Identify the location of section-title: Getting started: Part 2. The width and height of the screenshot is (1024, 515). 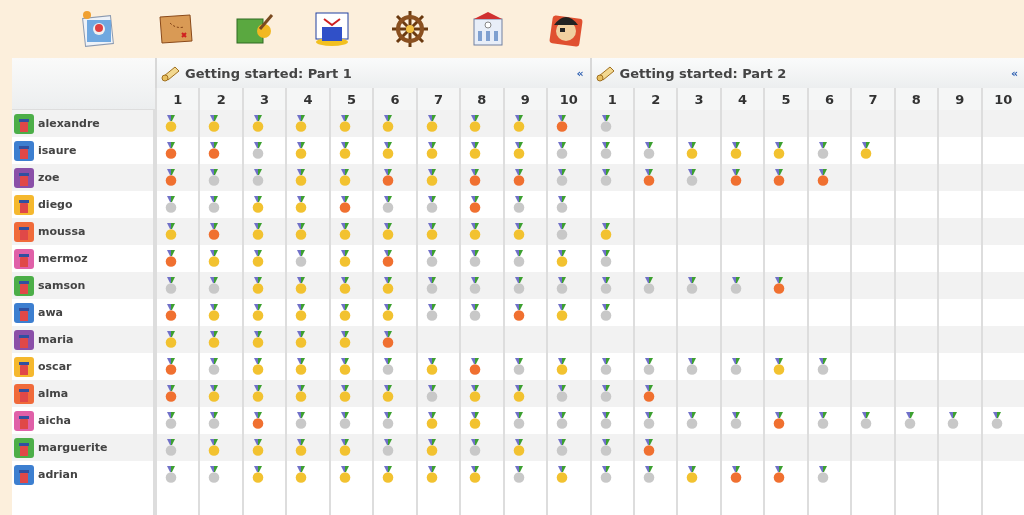
(703, 73).